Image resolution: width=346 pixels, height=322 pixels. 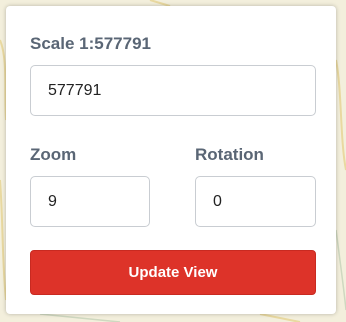 What do you see at coordinates (255, 201) in the screenshot?
I see `rotation-input` at bounding box center [255, 201].